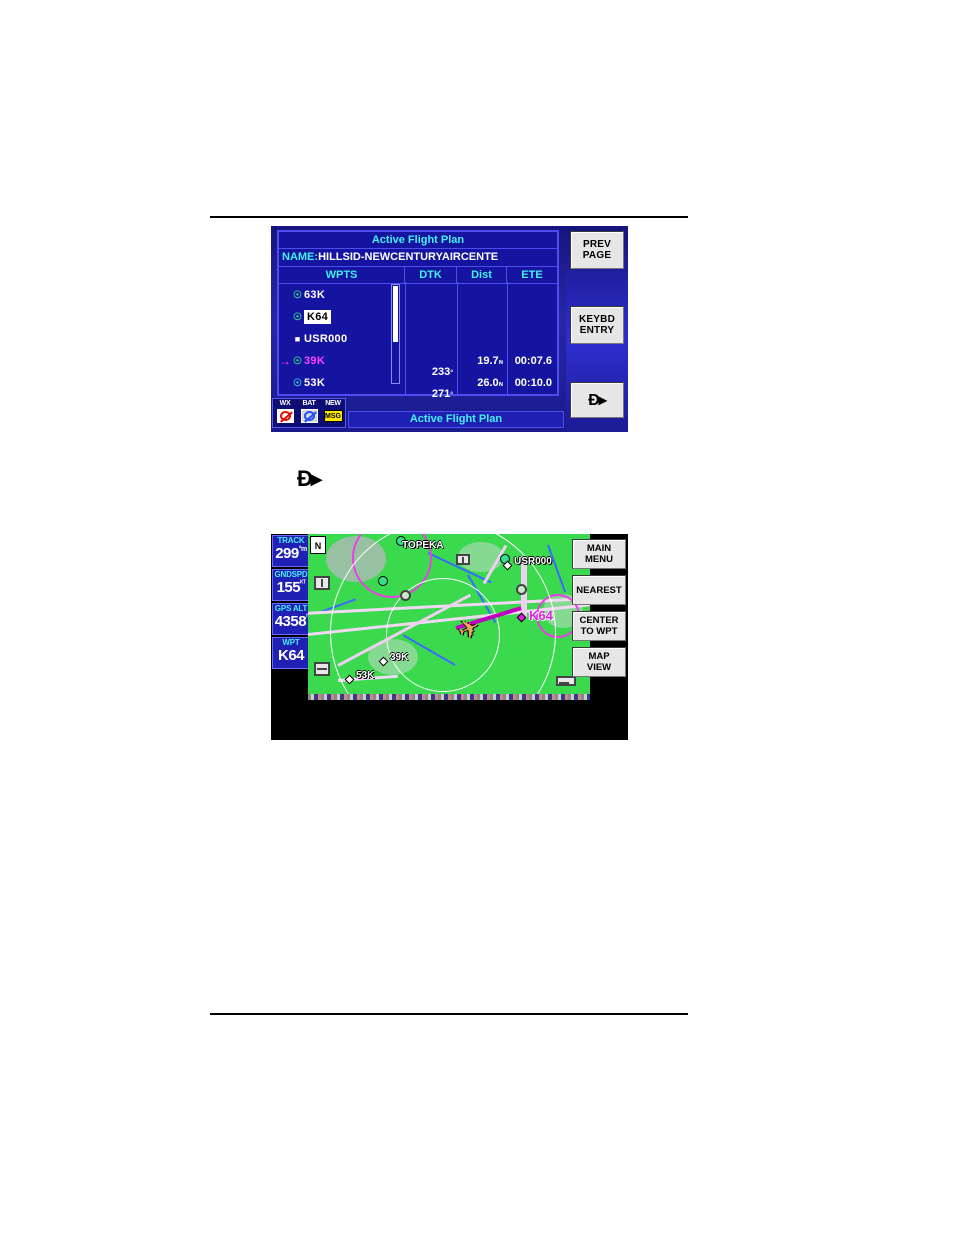 The height and width of the screenshot is (1235, 954). I want to click on prev-page-line1: PREV, so click(597, 244).